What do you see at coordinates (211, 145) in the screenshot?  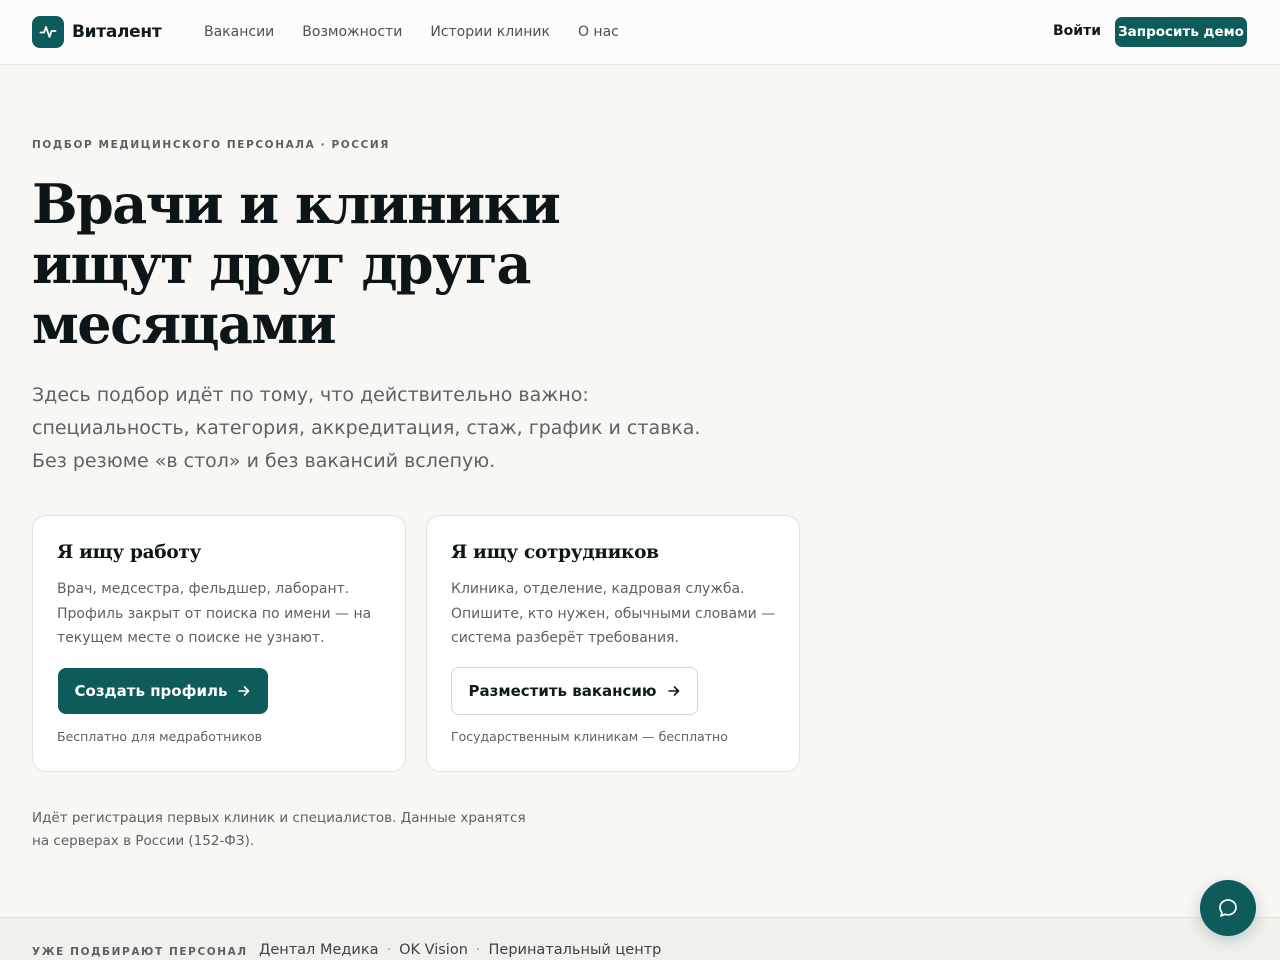 I see `hero-eyebrow: ПОДБОР МЕДИЦИНСКОГО ПЕРСОНАЛА · РОССИЯ` at bounding box center [211, 145].